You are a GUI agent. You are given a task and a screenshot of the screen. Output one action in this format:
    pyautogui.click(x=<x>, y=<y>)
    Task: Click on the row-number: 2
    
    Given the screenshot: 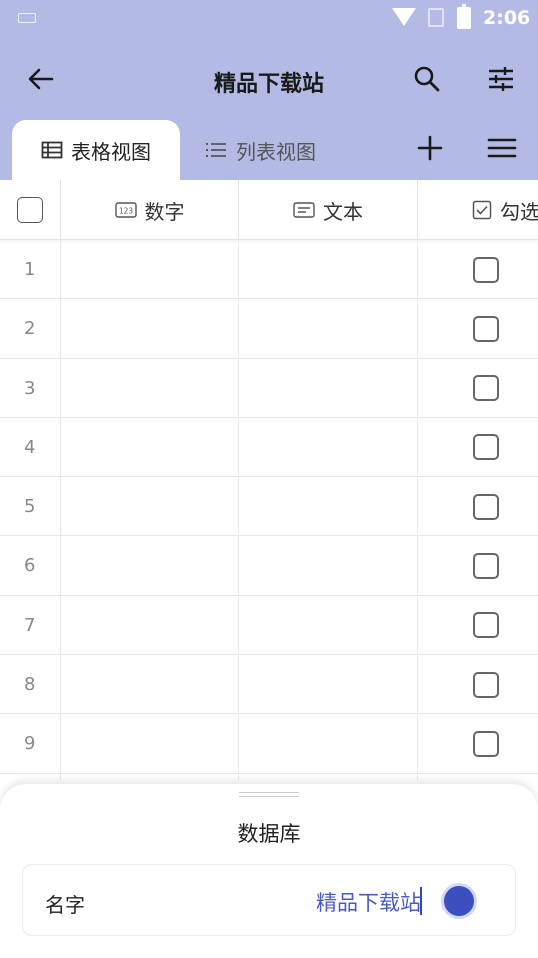 What is the action you would take?
    pyautogui.click(x=30, y=329)
    